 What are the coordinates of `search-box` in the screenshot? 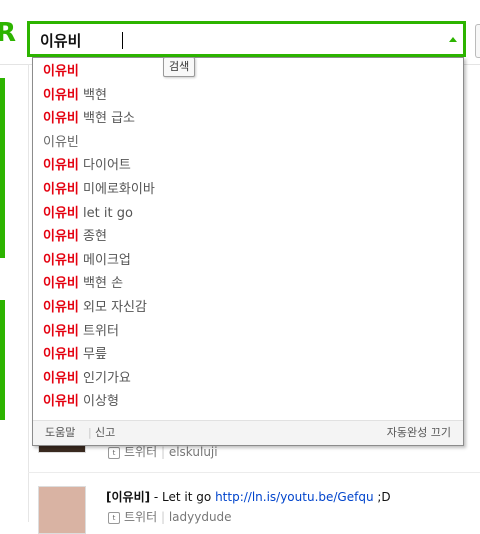 It's located at (246, 39).